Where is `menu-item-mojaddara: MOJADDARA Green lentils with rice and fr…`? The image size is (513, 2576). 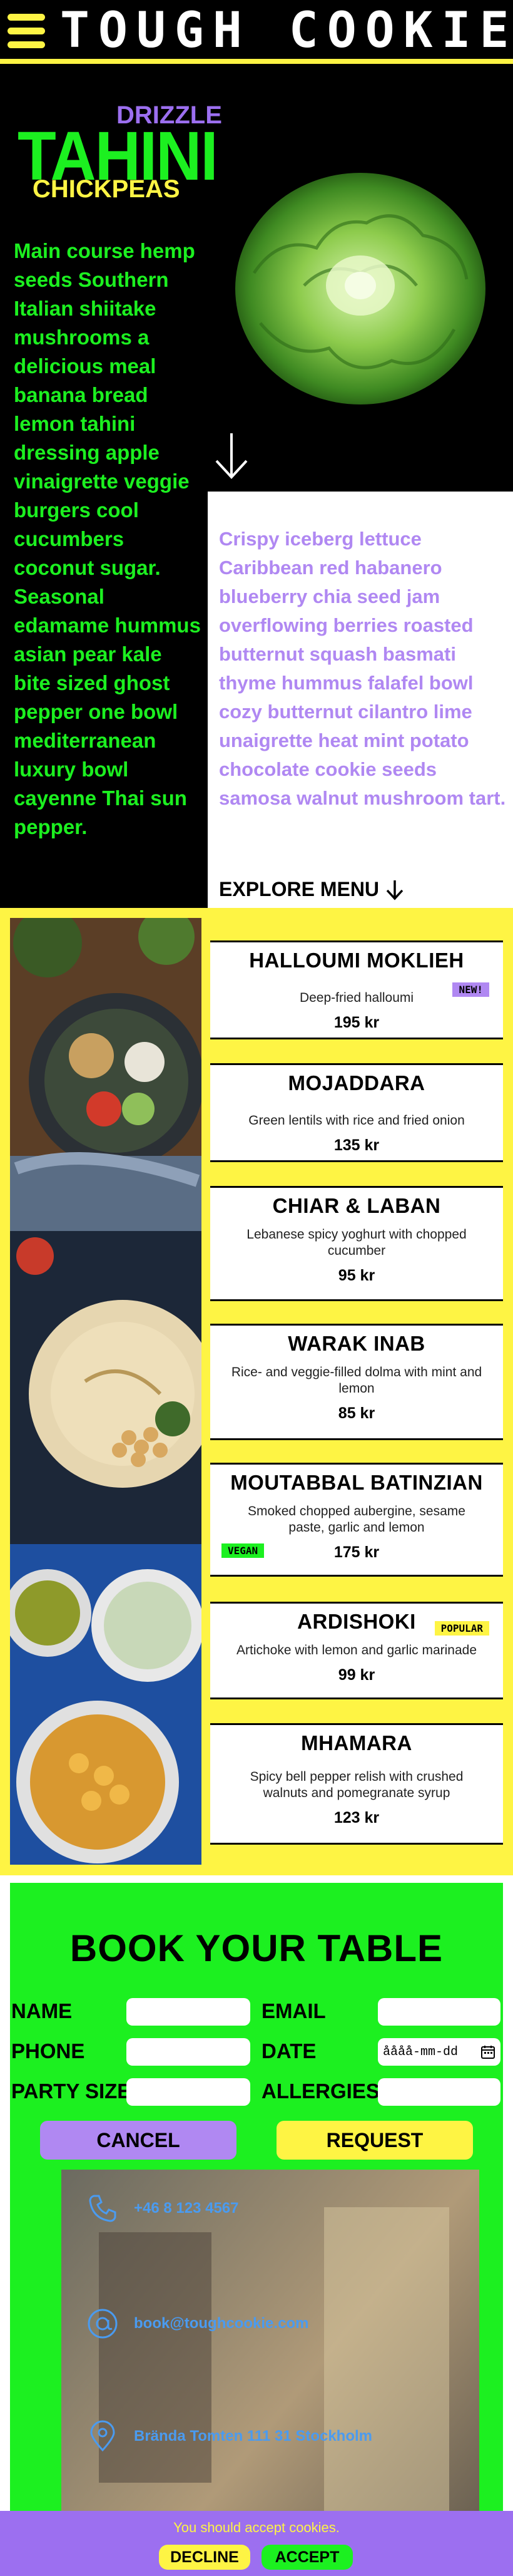
menu-item-mojaddara: MOJADDARA Green lentils with rice and fr… is located at coordinates (356, 1113).